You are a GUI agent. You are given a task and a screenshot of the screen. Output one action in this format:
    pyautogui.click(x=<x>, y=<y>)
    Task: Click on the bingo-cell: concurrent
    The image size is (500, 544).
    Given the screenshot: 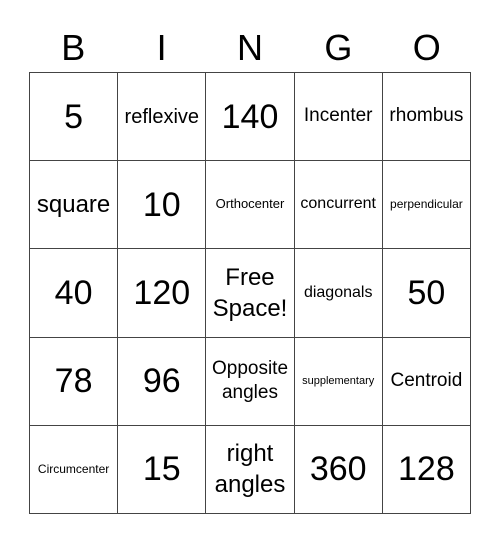 What is the action you would take?
    pyautogui.click(x=338, y=205)
    